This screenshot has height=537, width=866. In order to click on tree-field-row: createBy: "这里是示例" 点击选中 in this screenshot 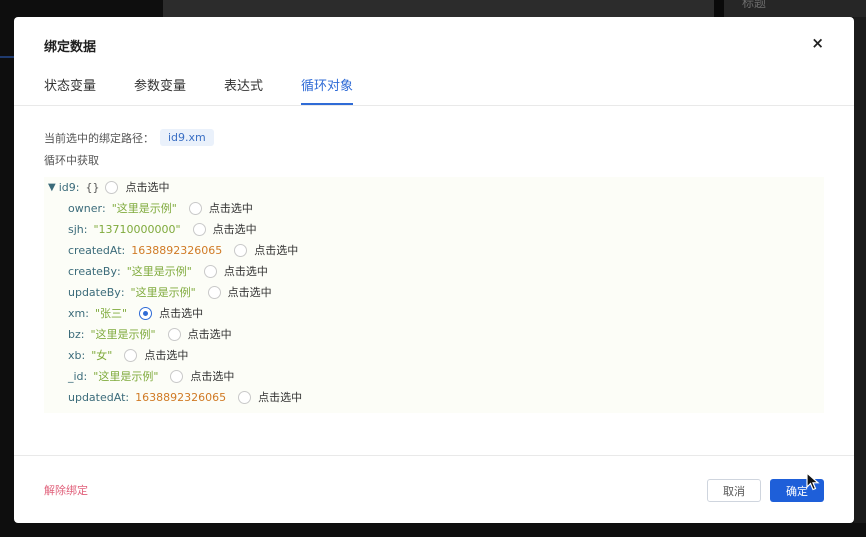, I will do `click(168, 271)`.